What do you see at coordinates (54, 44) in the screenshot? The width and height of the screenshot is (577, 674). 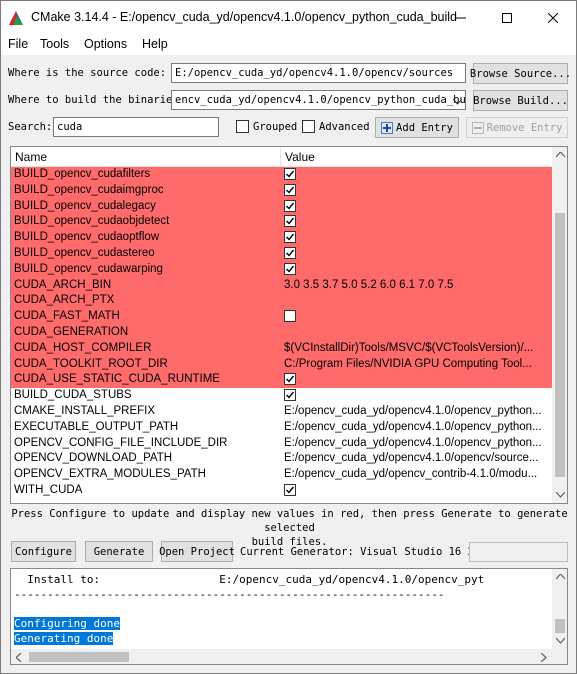 I see `menu-tools: Tools` at bounding box center [54, 44].